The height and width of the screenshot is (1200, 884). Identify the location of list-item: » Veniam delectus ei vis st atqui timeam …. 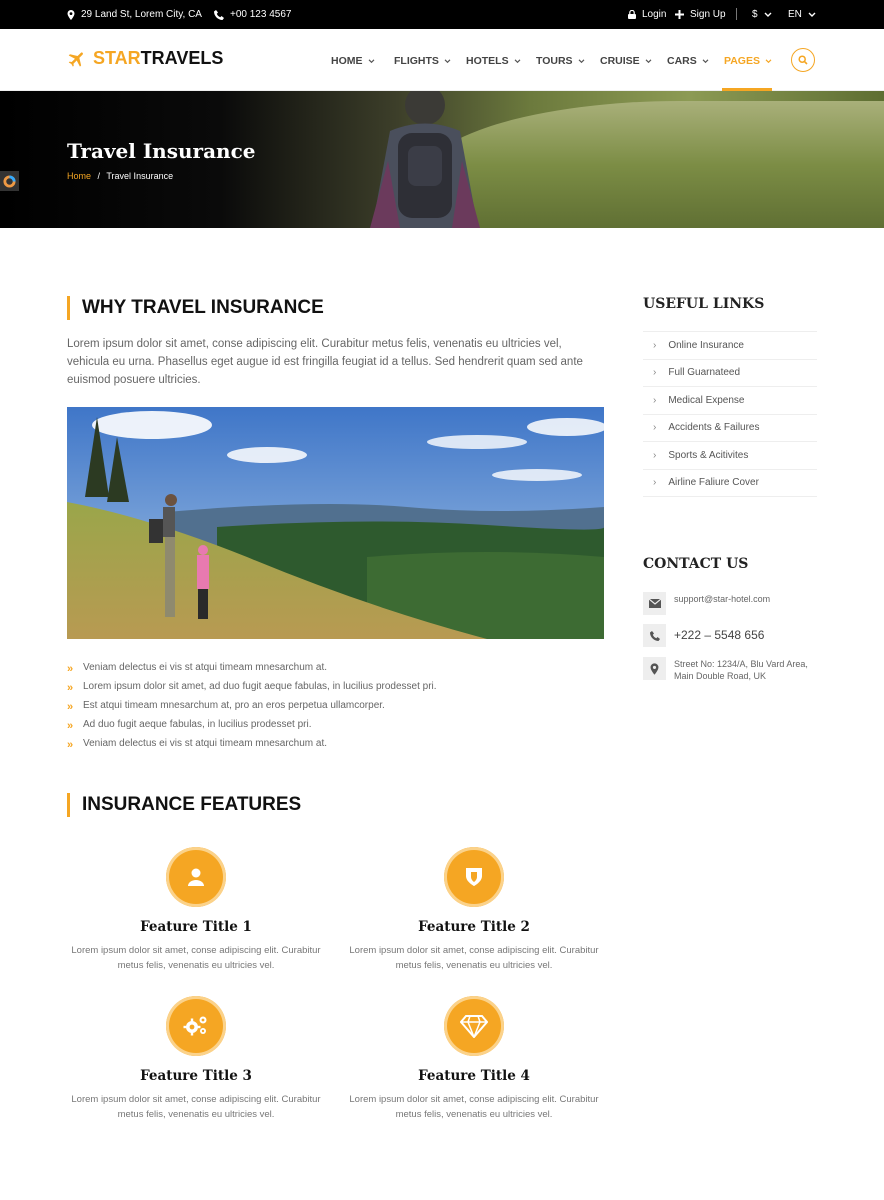
(197, 744).